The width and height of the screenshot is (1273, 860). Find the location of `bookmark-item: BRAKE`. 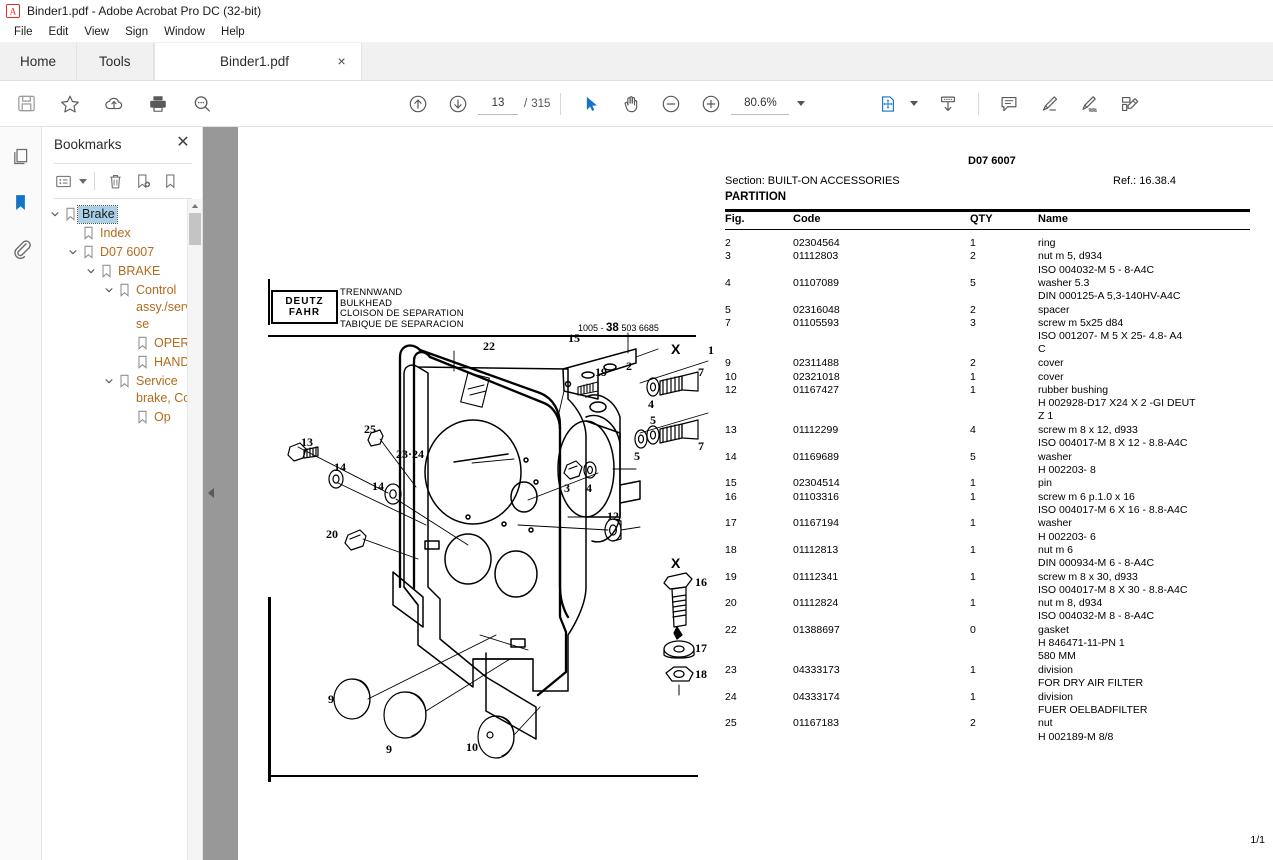

bookmark-item: BRAKE is located at coordinates (122, 271).